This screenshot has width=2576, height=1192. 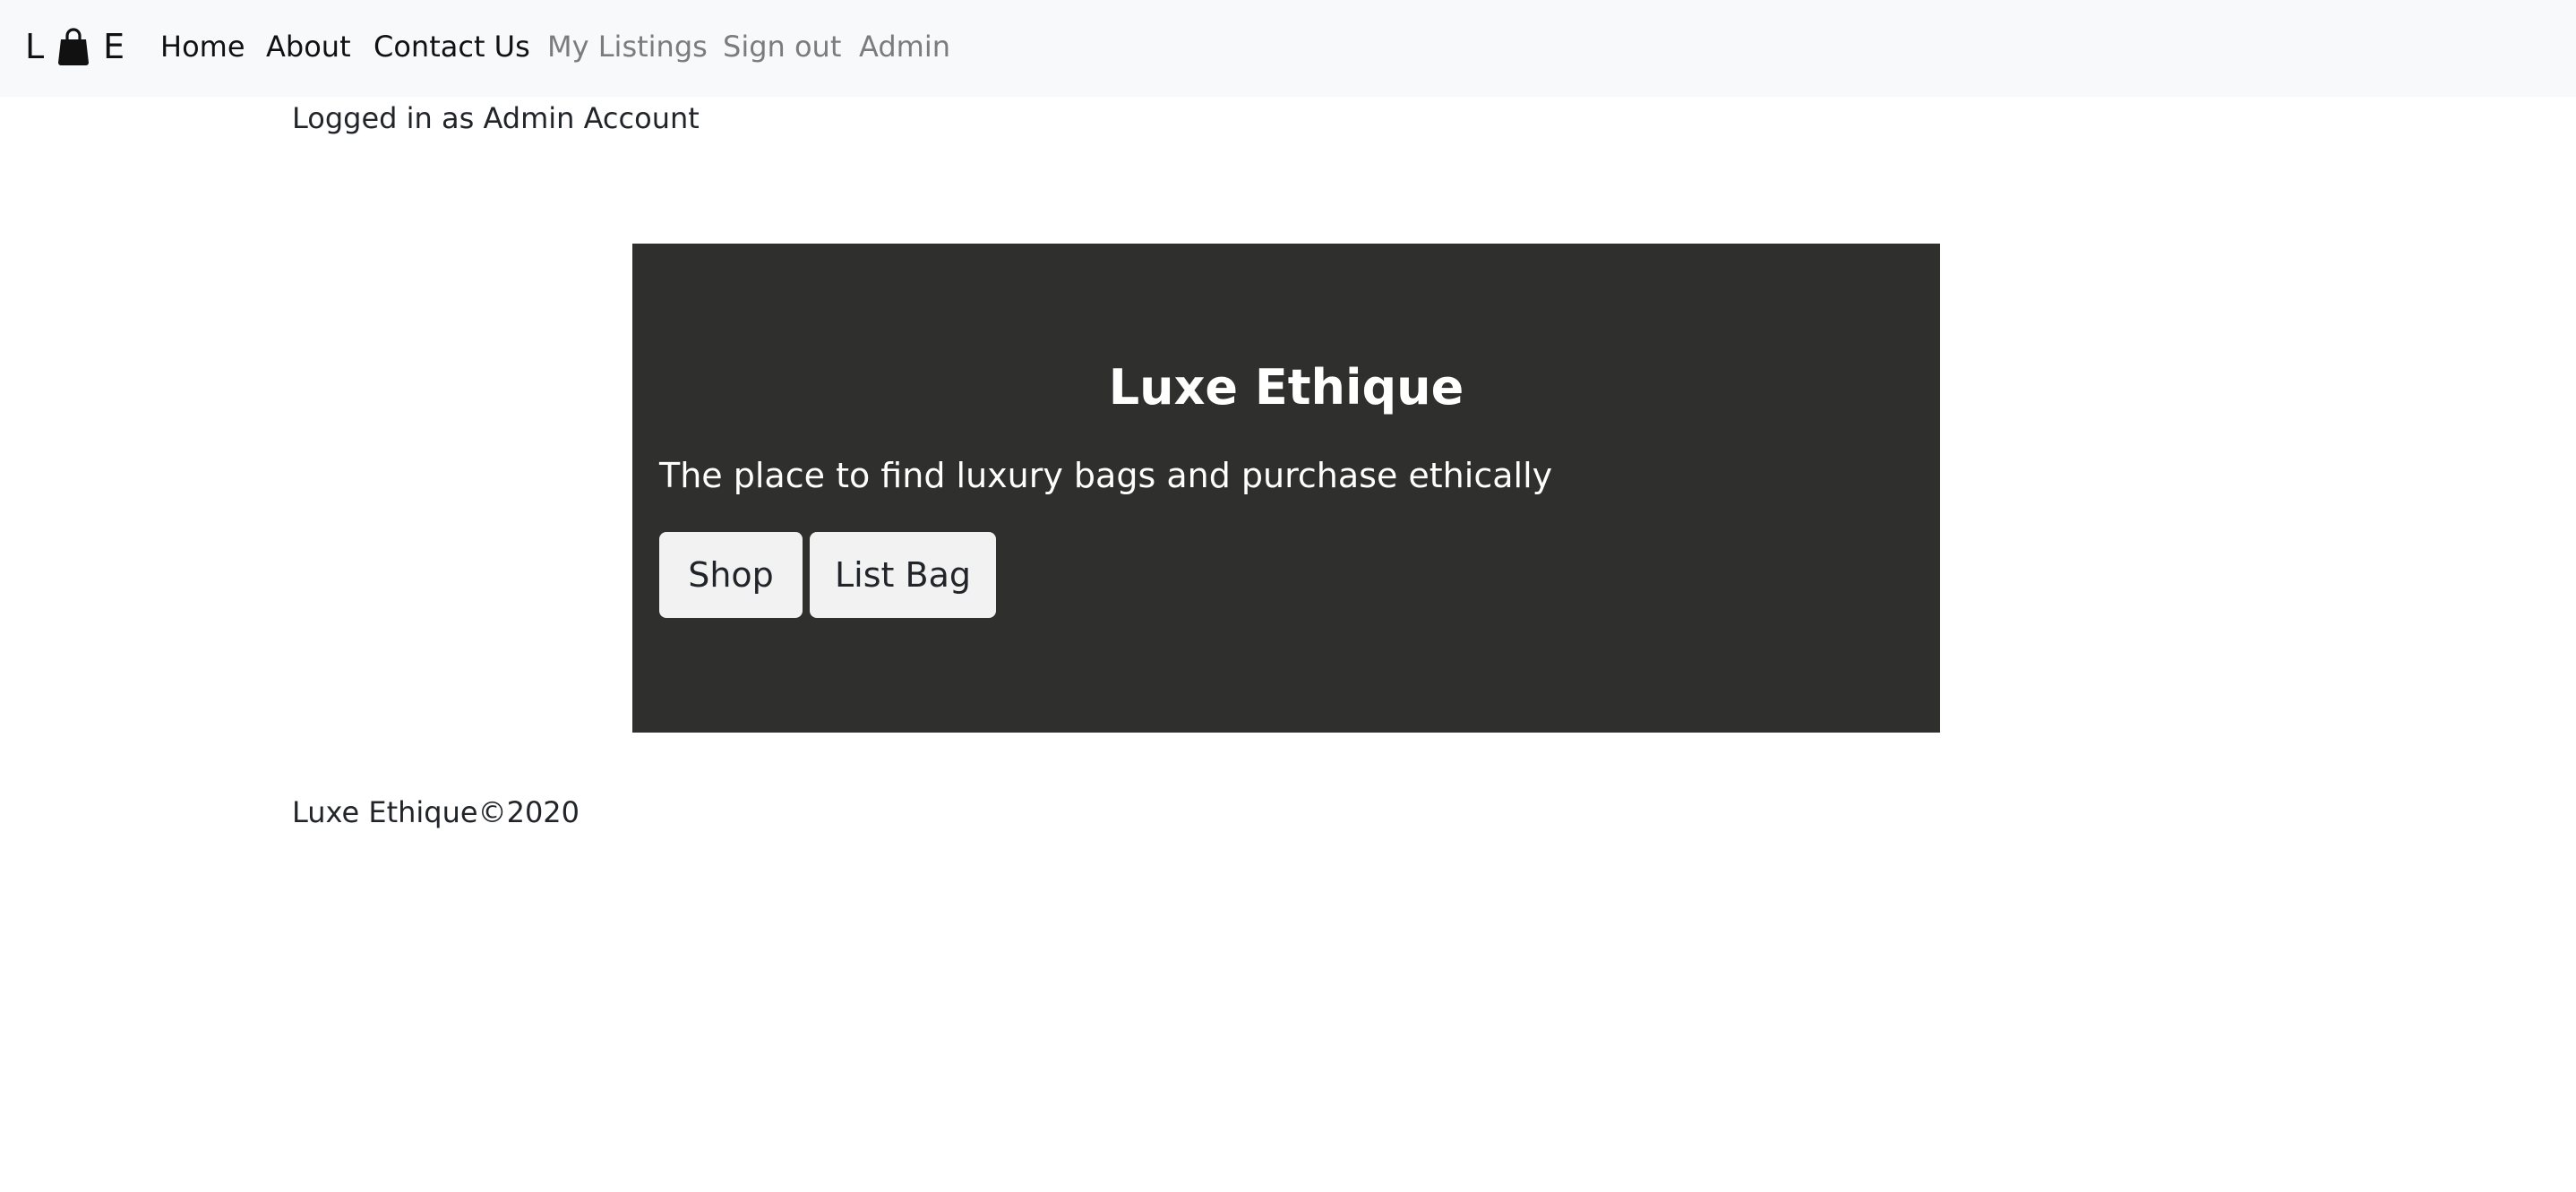 I want to click on brand-letter-left: L, so click(x=35, y=47).